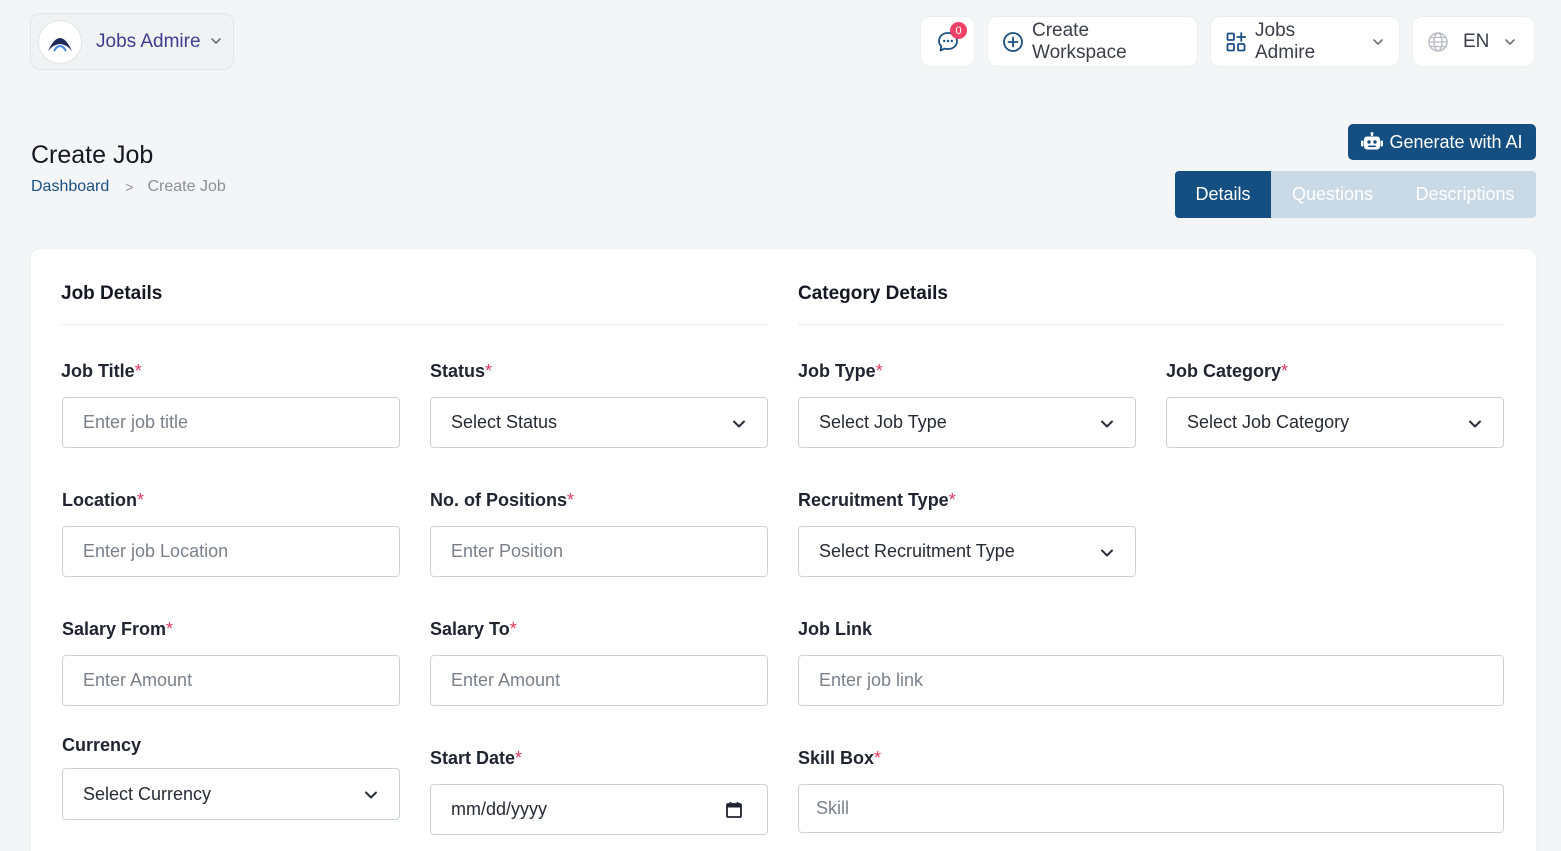  Describe the element at coordinates (1236, 41) in the screenshot. I see `apps-grid-icon` at that location.